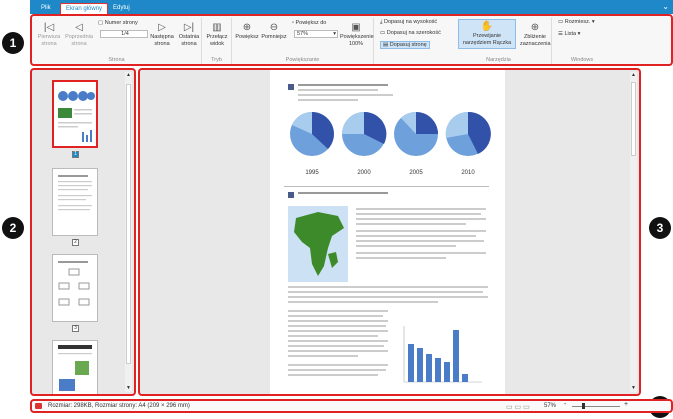  Describe the element at coordinates (162, 27) in the screenshot. I see `next-page-icon: ▷` at that location.